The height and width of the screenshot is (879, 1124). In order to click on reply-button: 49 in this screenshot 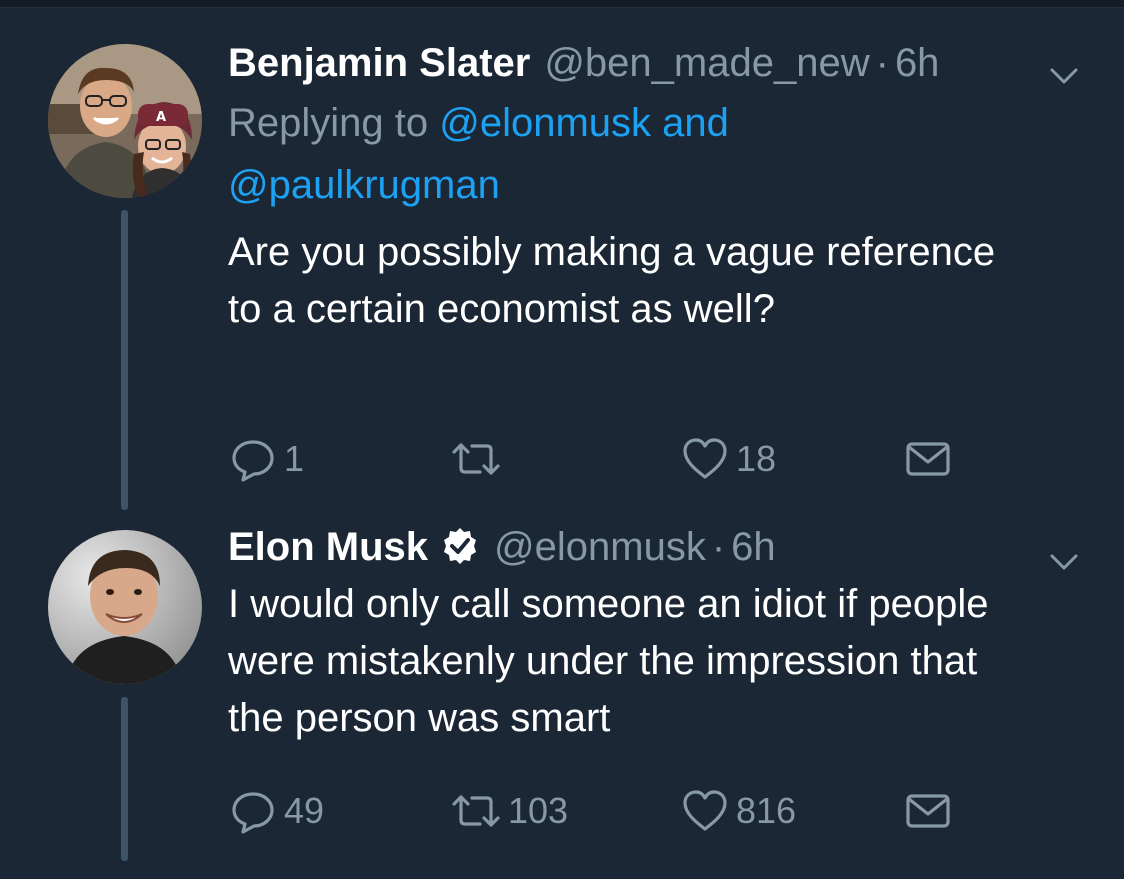, I will do `click(276, 811)`.